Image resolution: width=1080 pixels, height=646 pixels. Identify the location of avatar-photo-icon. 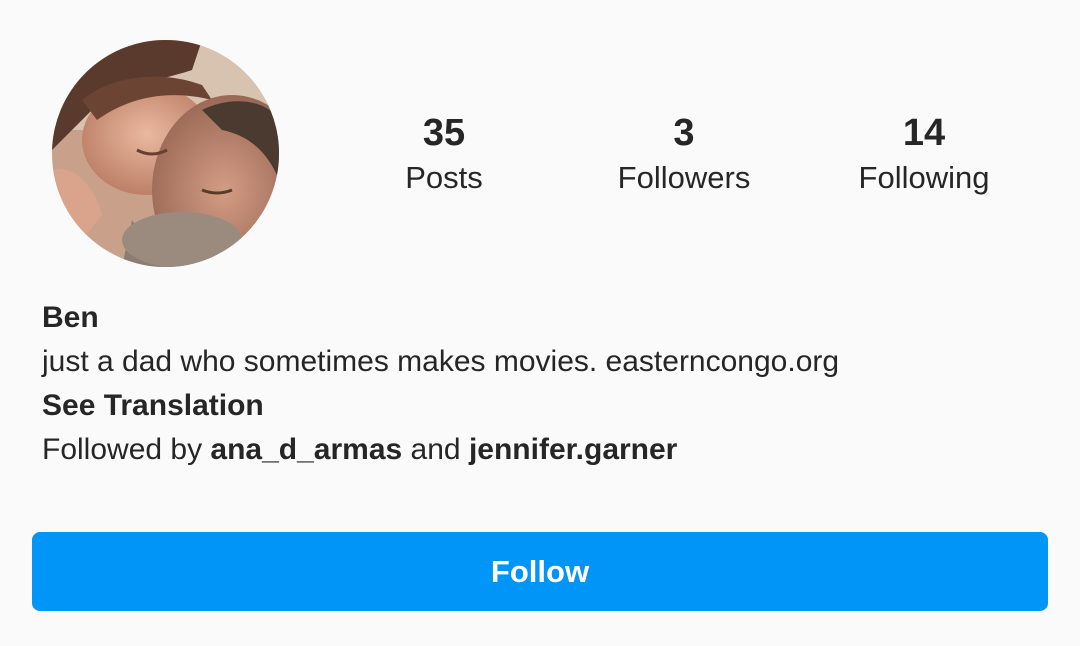
(165, 153).